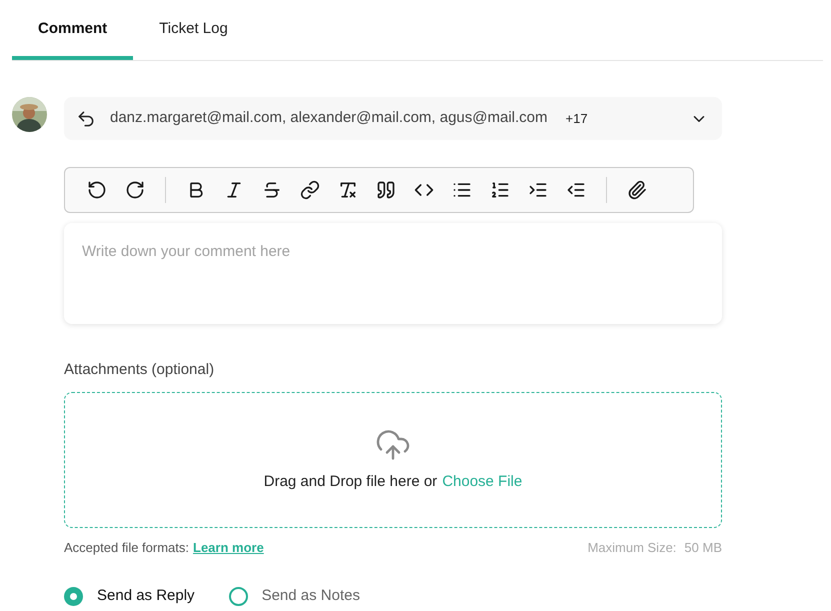  Describe the element at coordinates (126, 547) in the screenshot. I see `formats-label: Accepted file formats:` at that location.